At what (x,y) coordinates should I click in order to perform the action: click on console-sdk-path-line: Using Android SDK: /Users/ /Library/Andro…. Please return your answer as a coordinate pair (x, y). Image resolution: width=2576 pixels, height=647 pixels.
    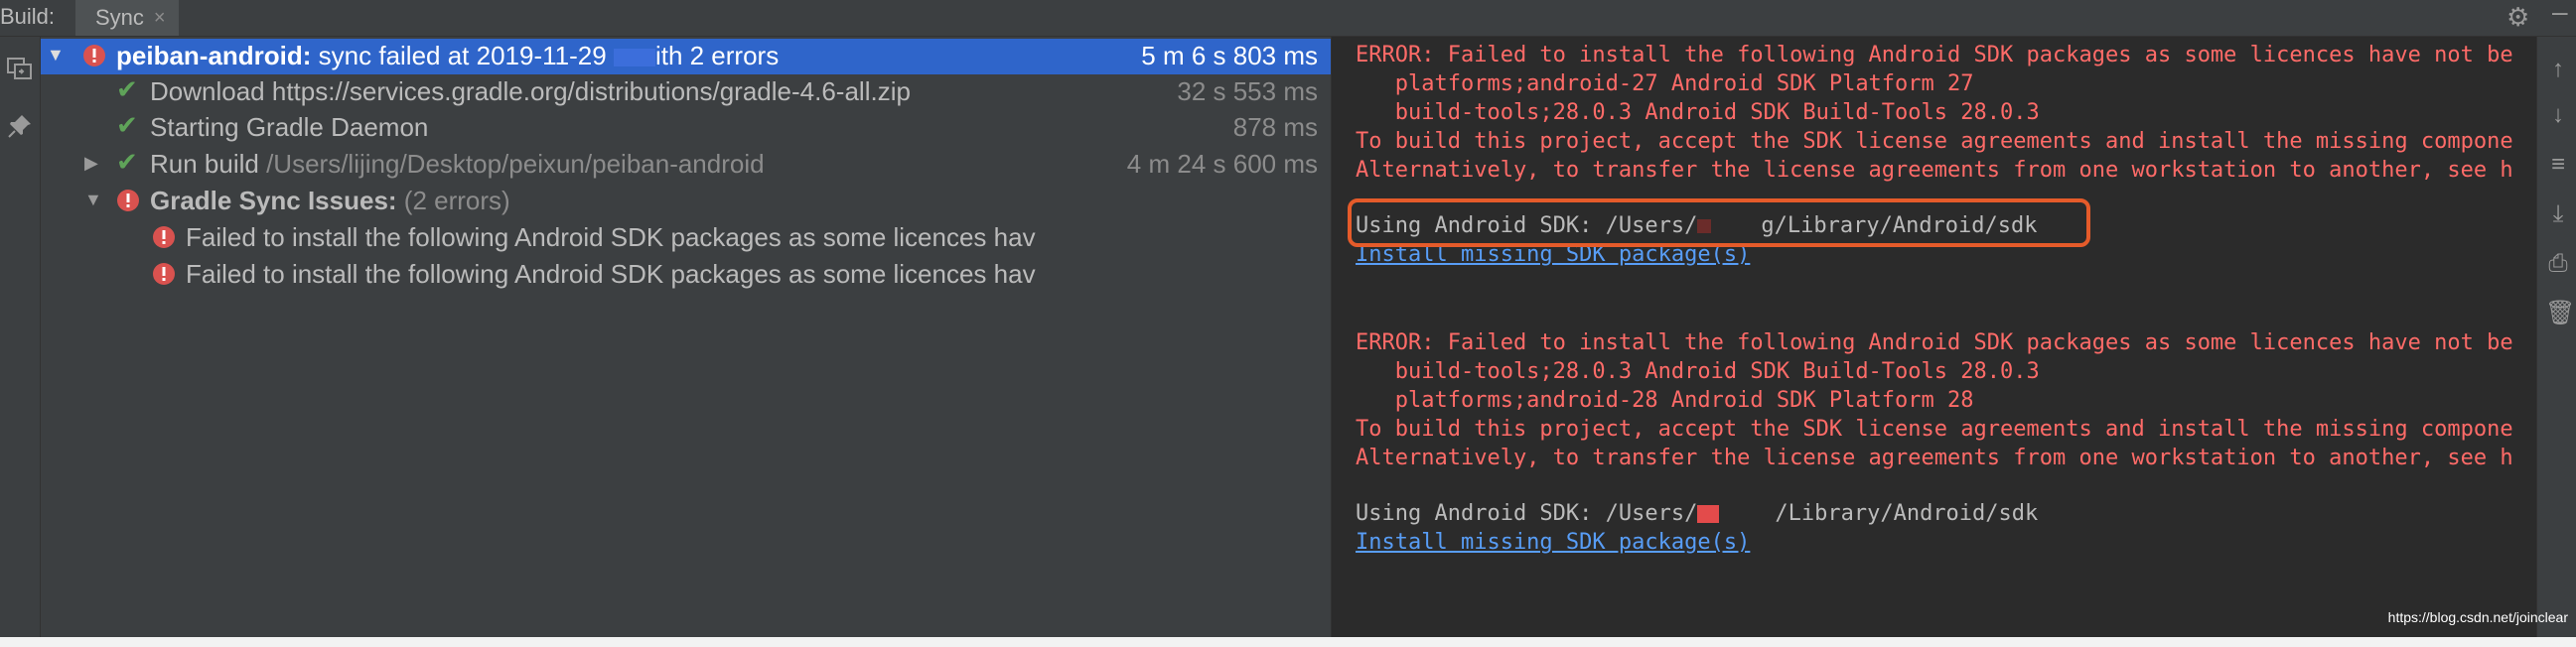
    Looking at the image, I should click on (1697, 513).